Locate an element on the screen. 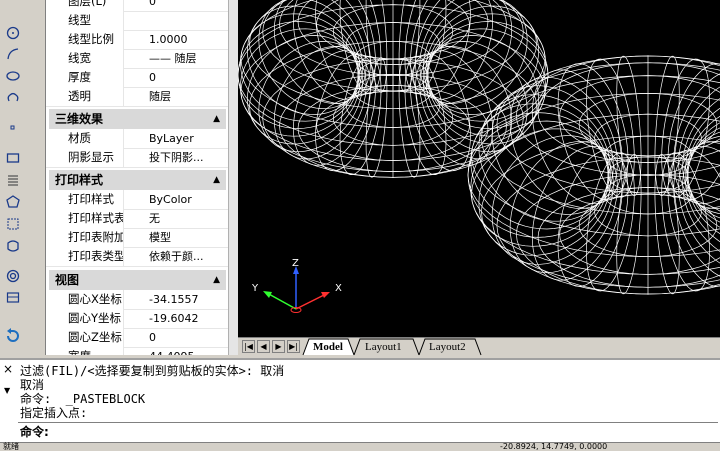 The width and height of the screenshot is (720, 451). prop-row-center-x: 圆心X坐标 -34.1557 is located at coordinates (137, 300).